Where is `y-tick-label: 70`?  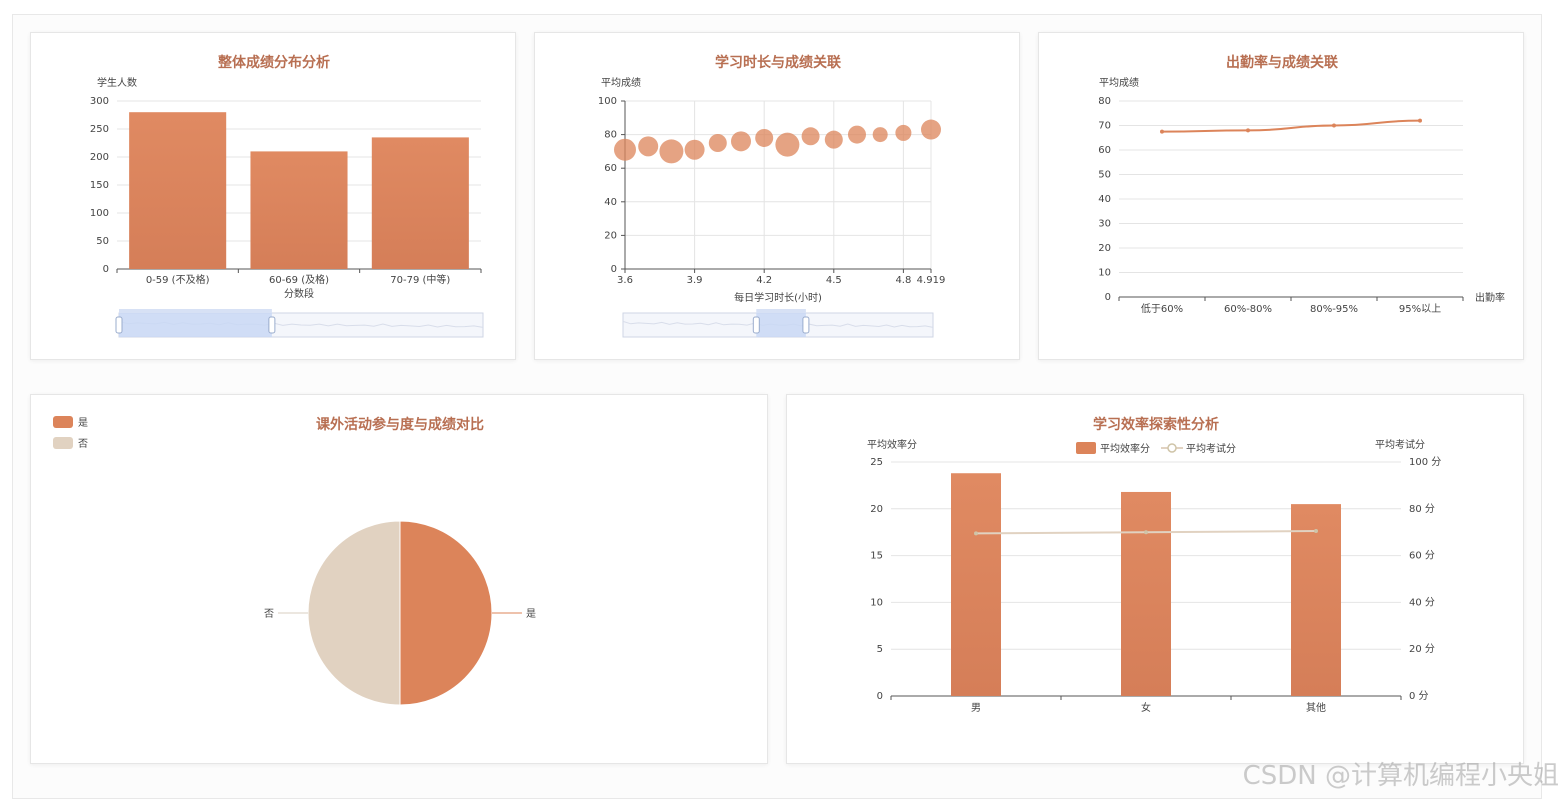
y-tick-label: 70 is located at coordinates (1104, 126).